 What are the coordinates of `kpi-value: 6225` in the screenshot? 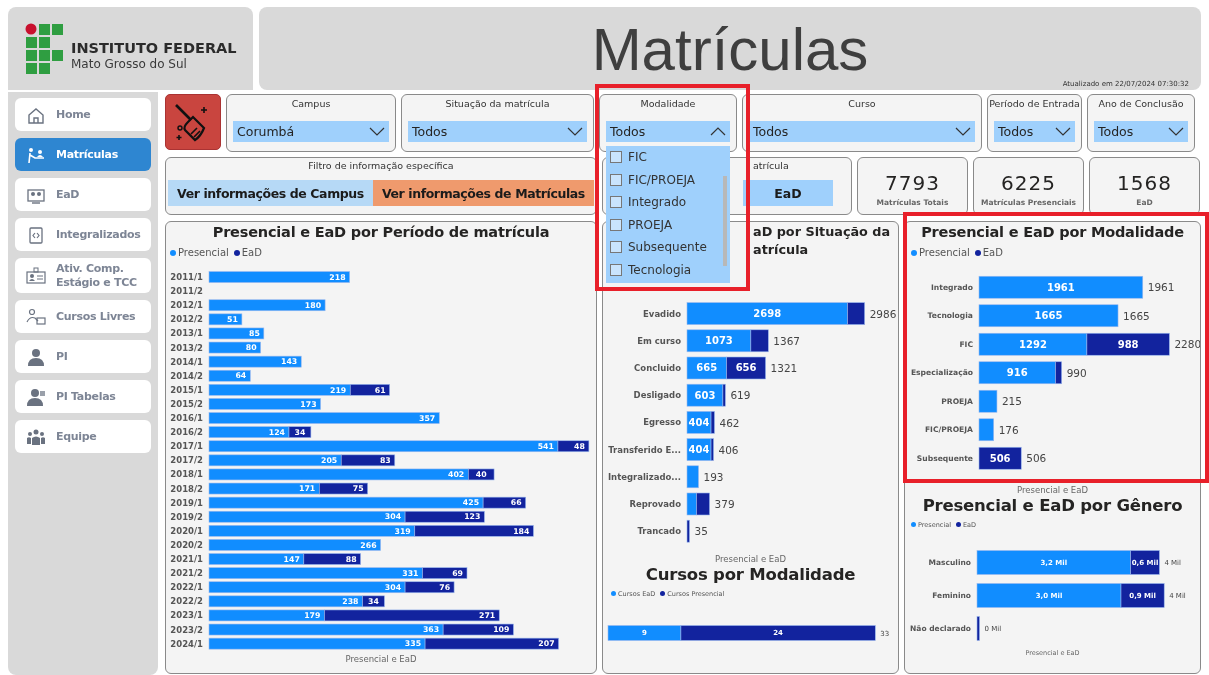 It's located at (1028, 183).